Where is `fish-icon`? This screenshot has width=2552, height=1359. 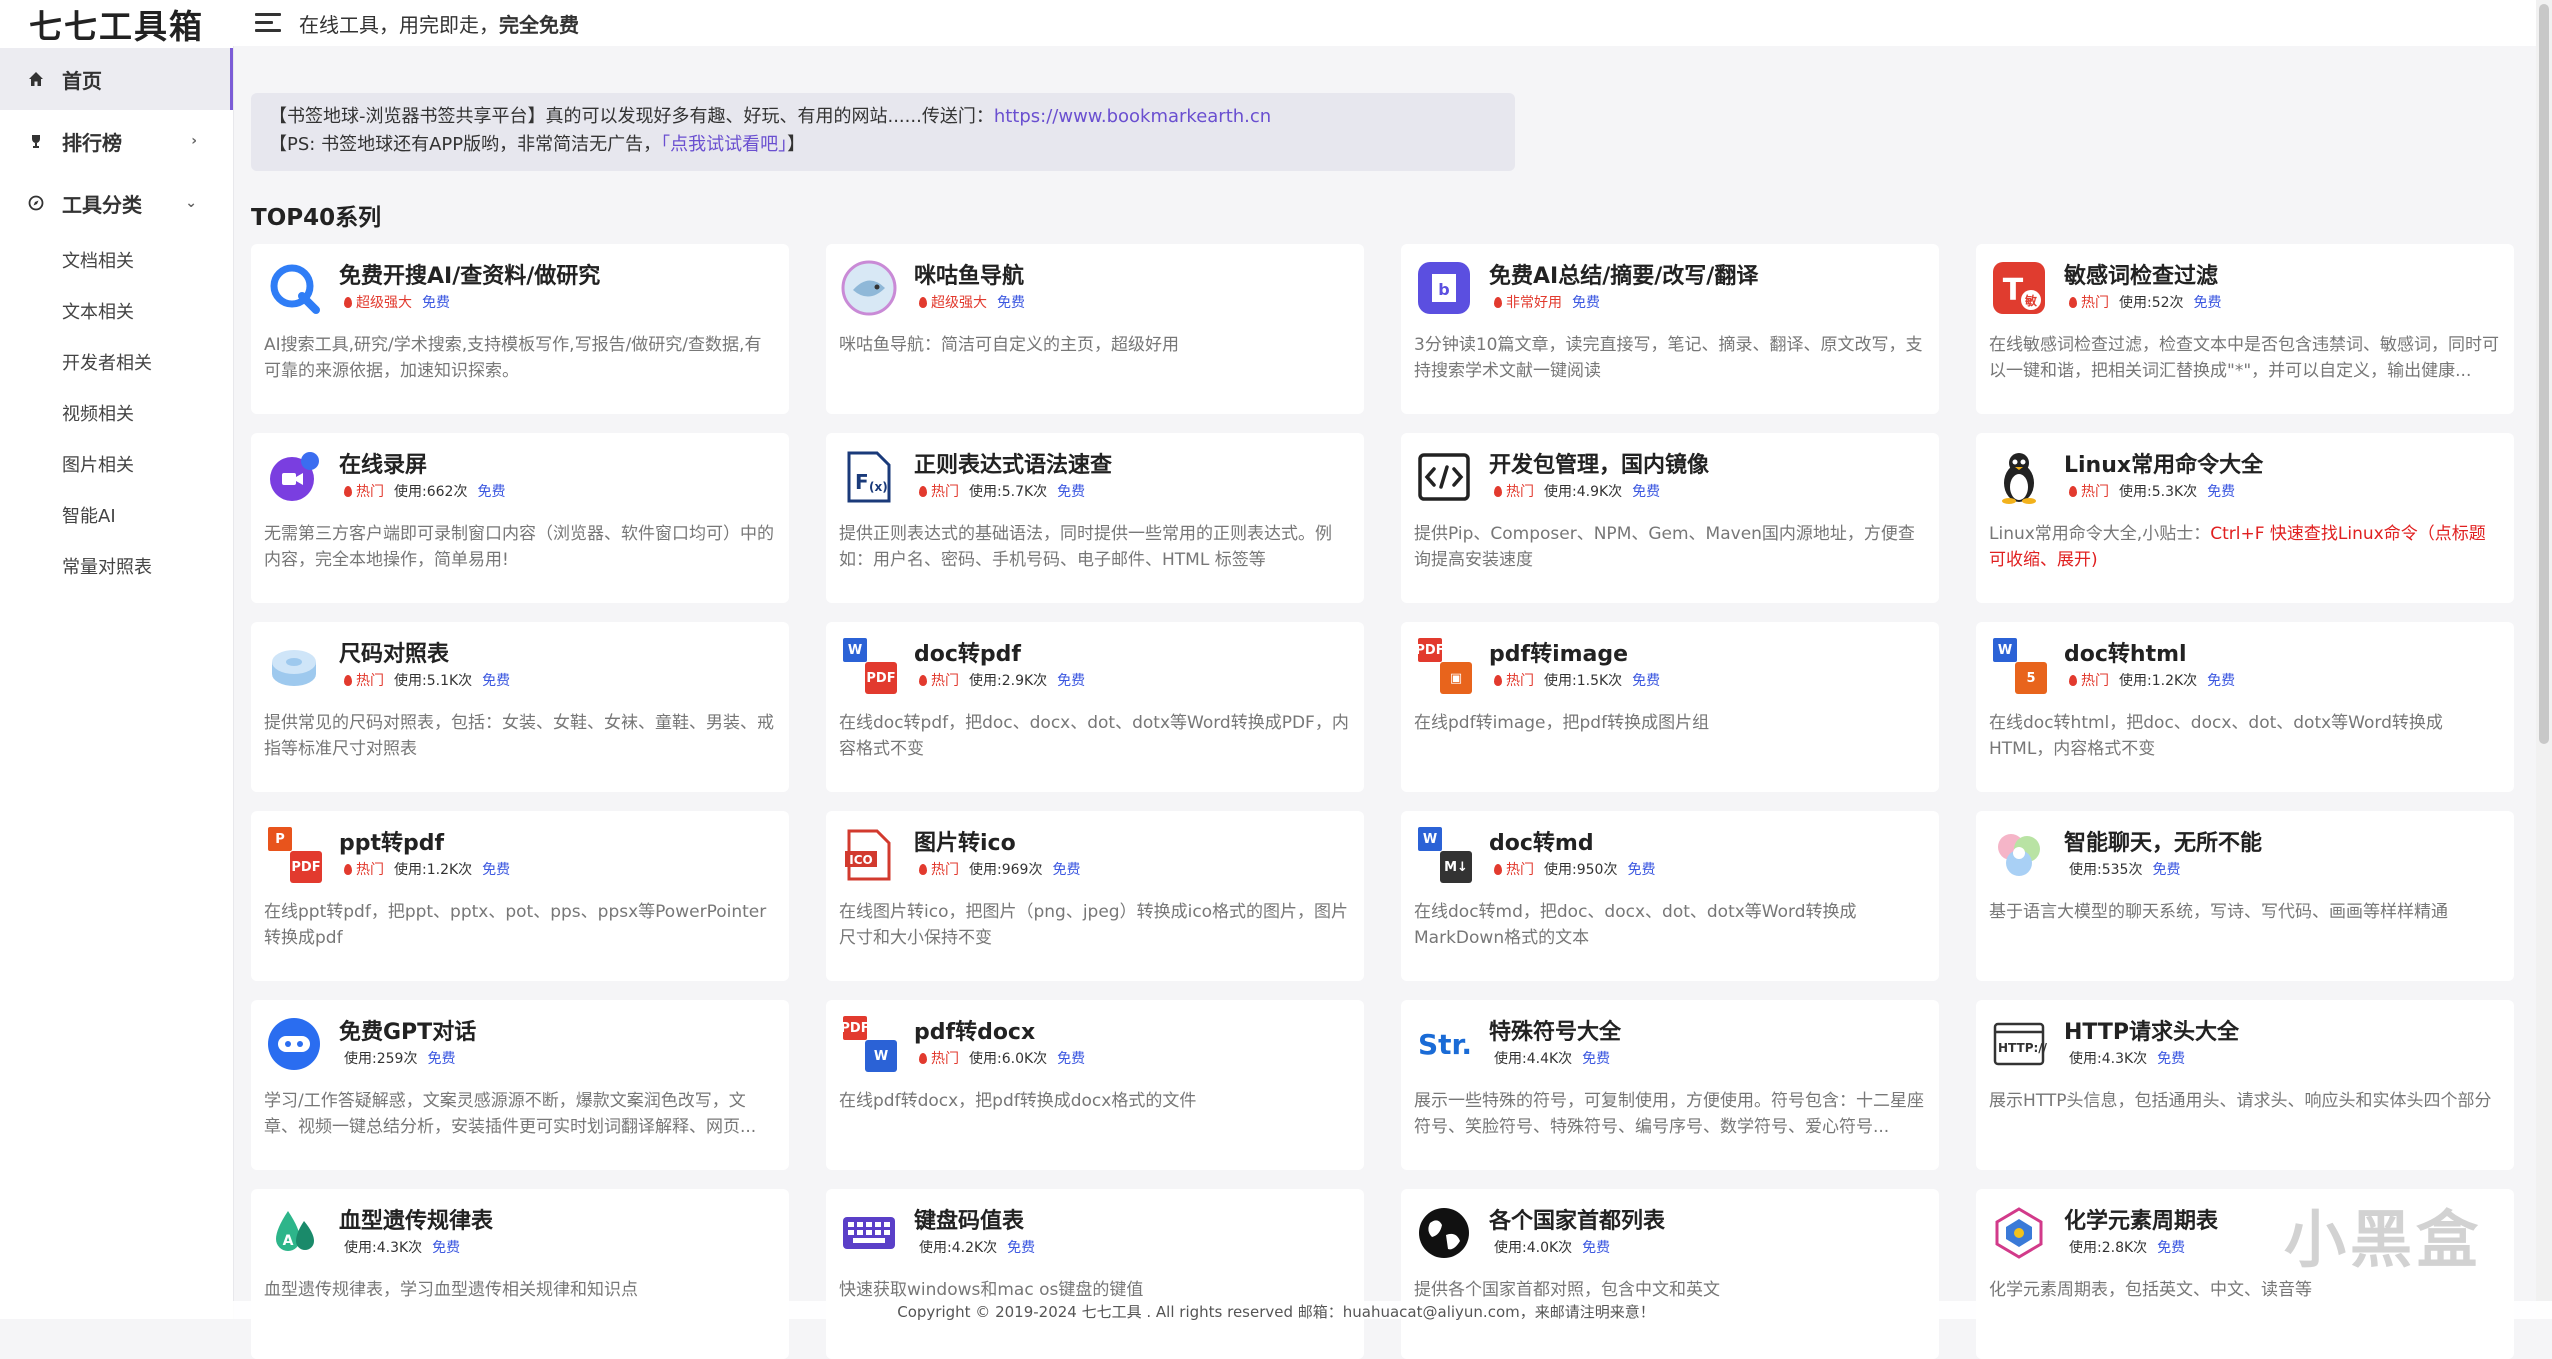
fish-icon is located at coordinates (869, 288).